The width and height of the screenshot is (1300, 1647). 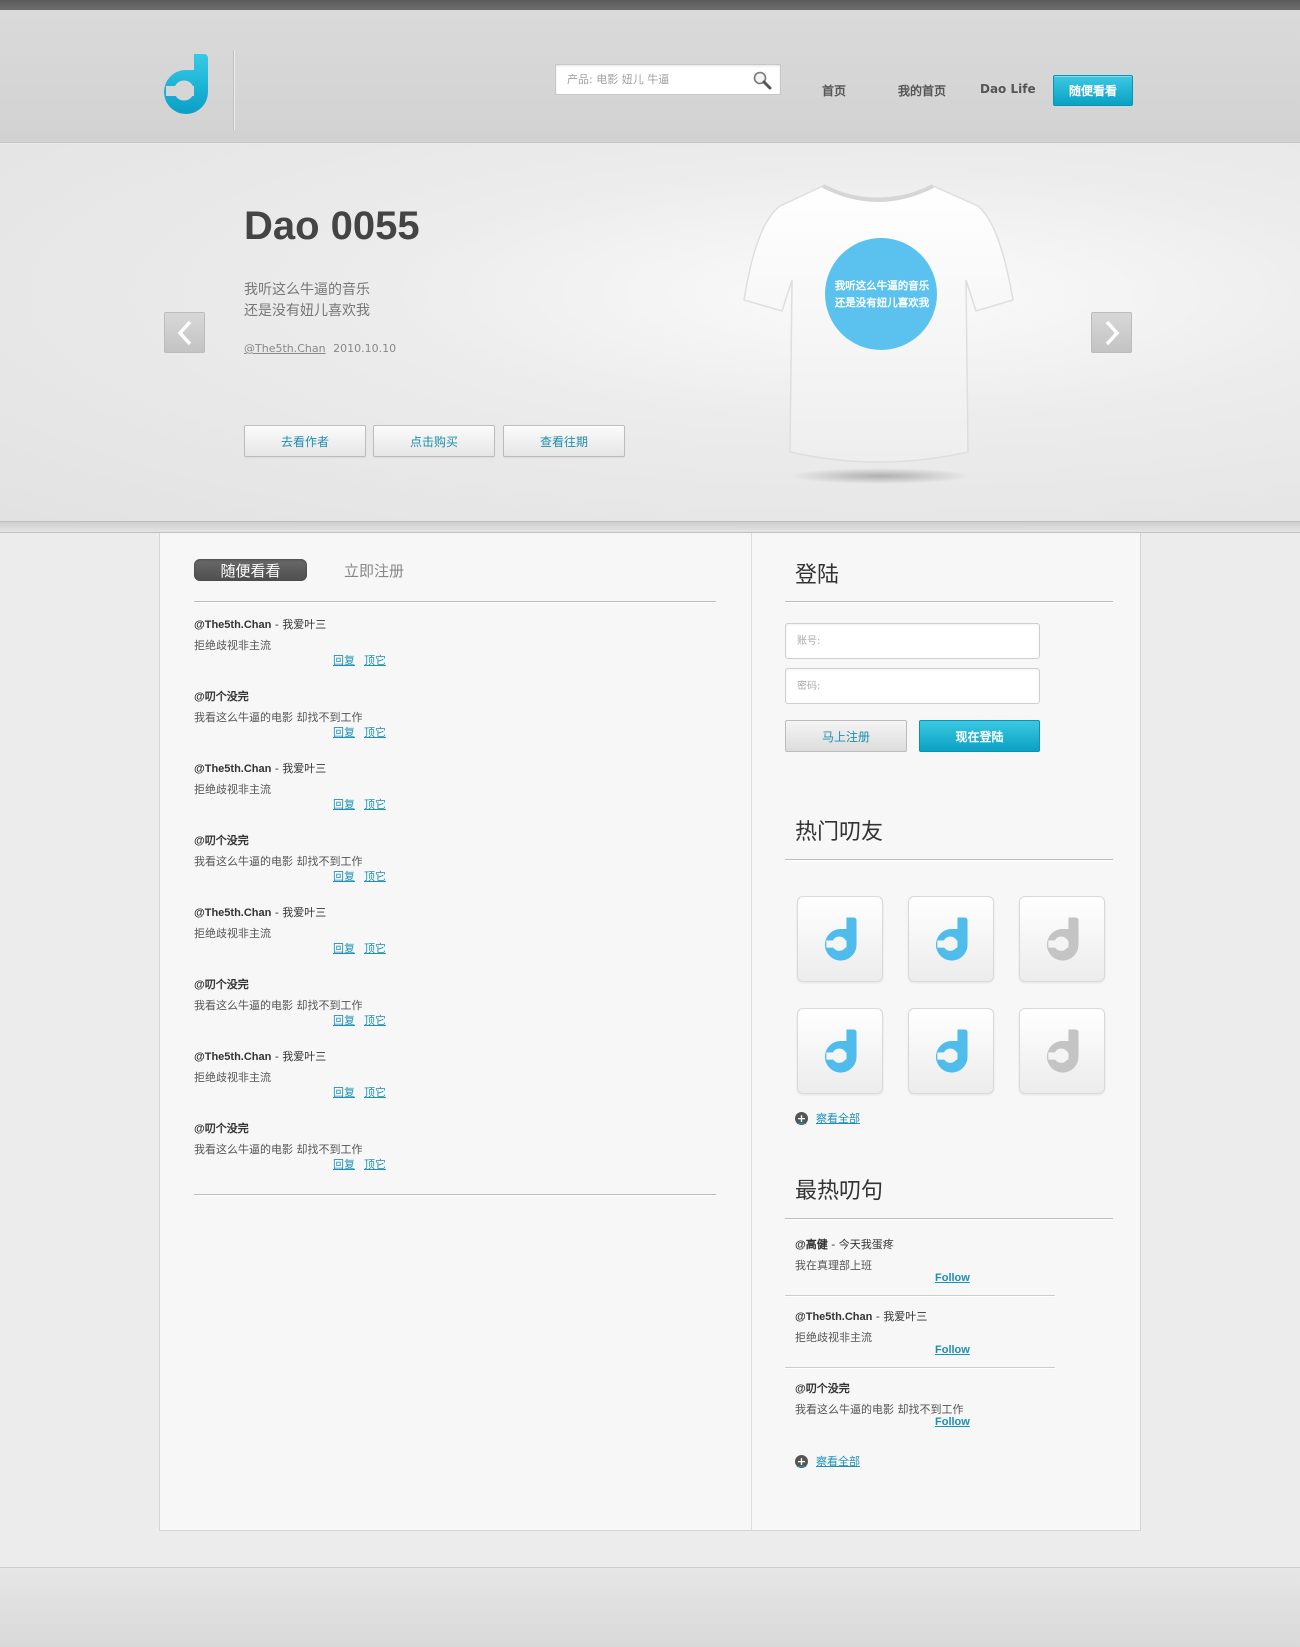 I want to click on hot-quote-item: @高健 - 今天我蛋疼 我在真理部上班 Follow, so click(x=924, y=1260).